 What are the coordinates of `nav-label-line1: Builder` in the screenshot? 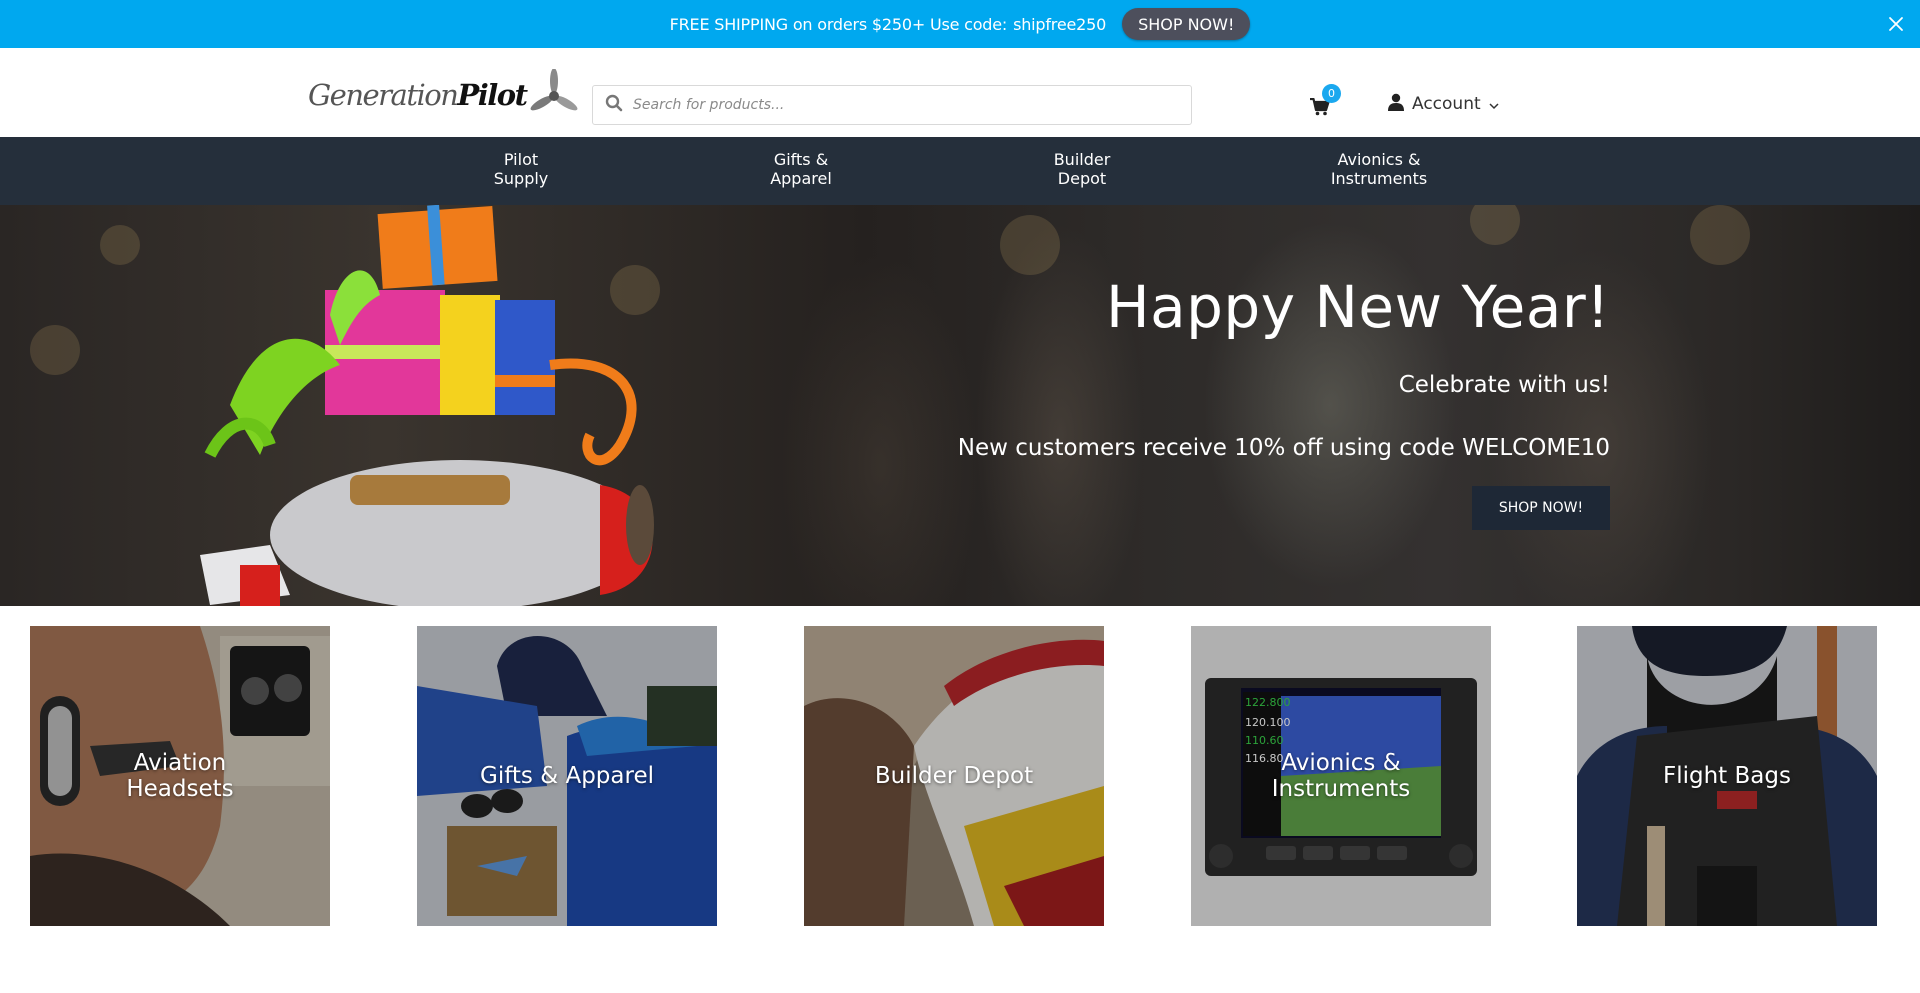 It's located at (1082, 159).